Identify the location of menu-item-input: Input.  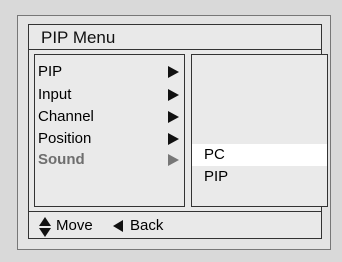
(109, 95).